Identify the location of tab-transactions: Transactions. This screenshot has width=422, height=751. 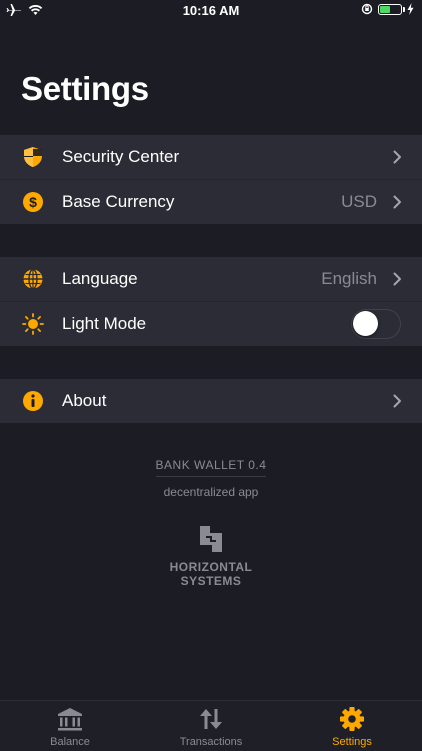
(211, 726).